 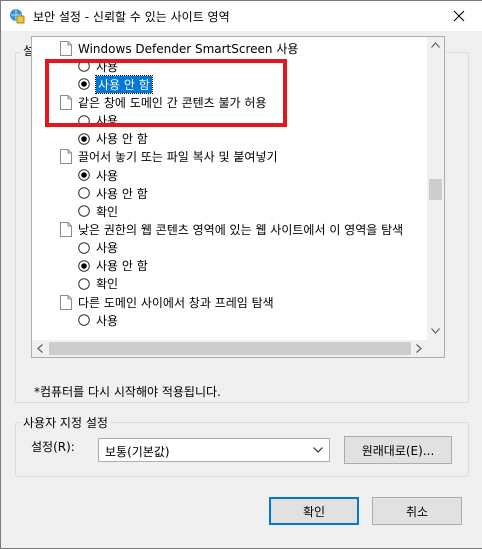 I want to click on chevron-down-icon, so click(x=318, y=450).